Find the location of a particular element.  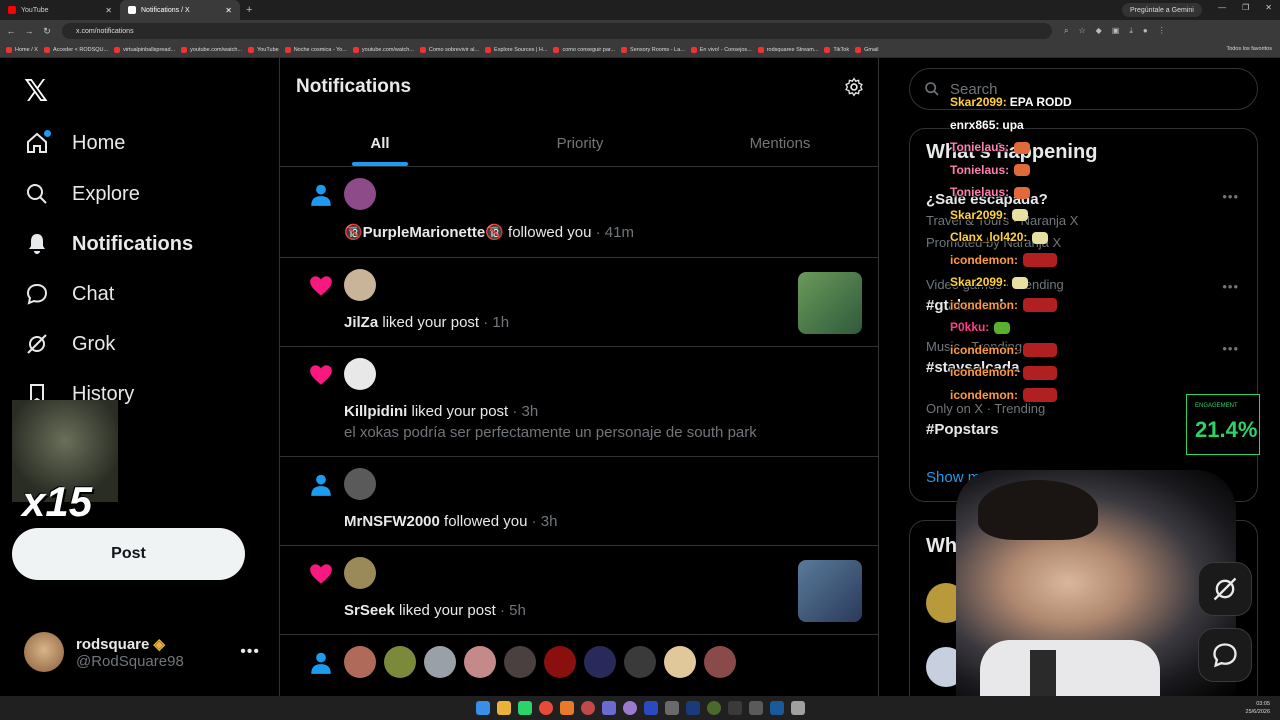

profile-icon: ● is located at coordinates (1145, 31).